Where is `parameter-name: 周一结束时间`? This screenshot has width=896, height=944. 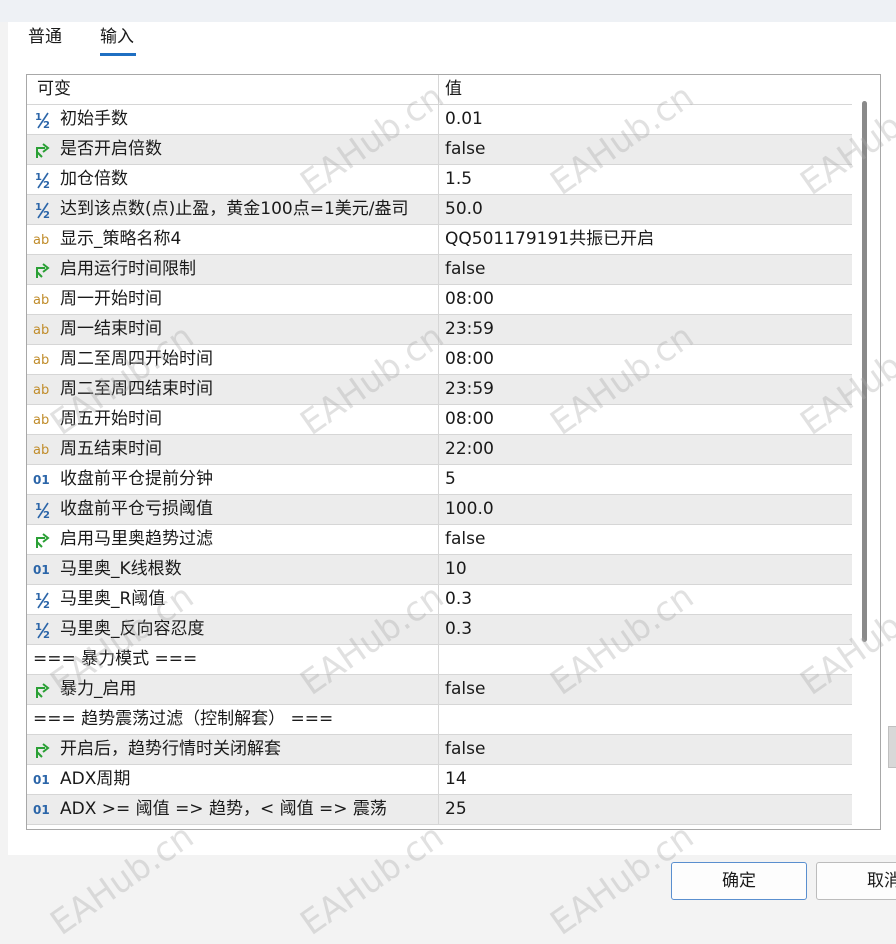 parameter-name: 周一结束时间 is located at coordinates (111, 329).